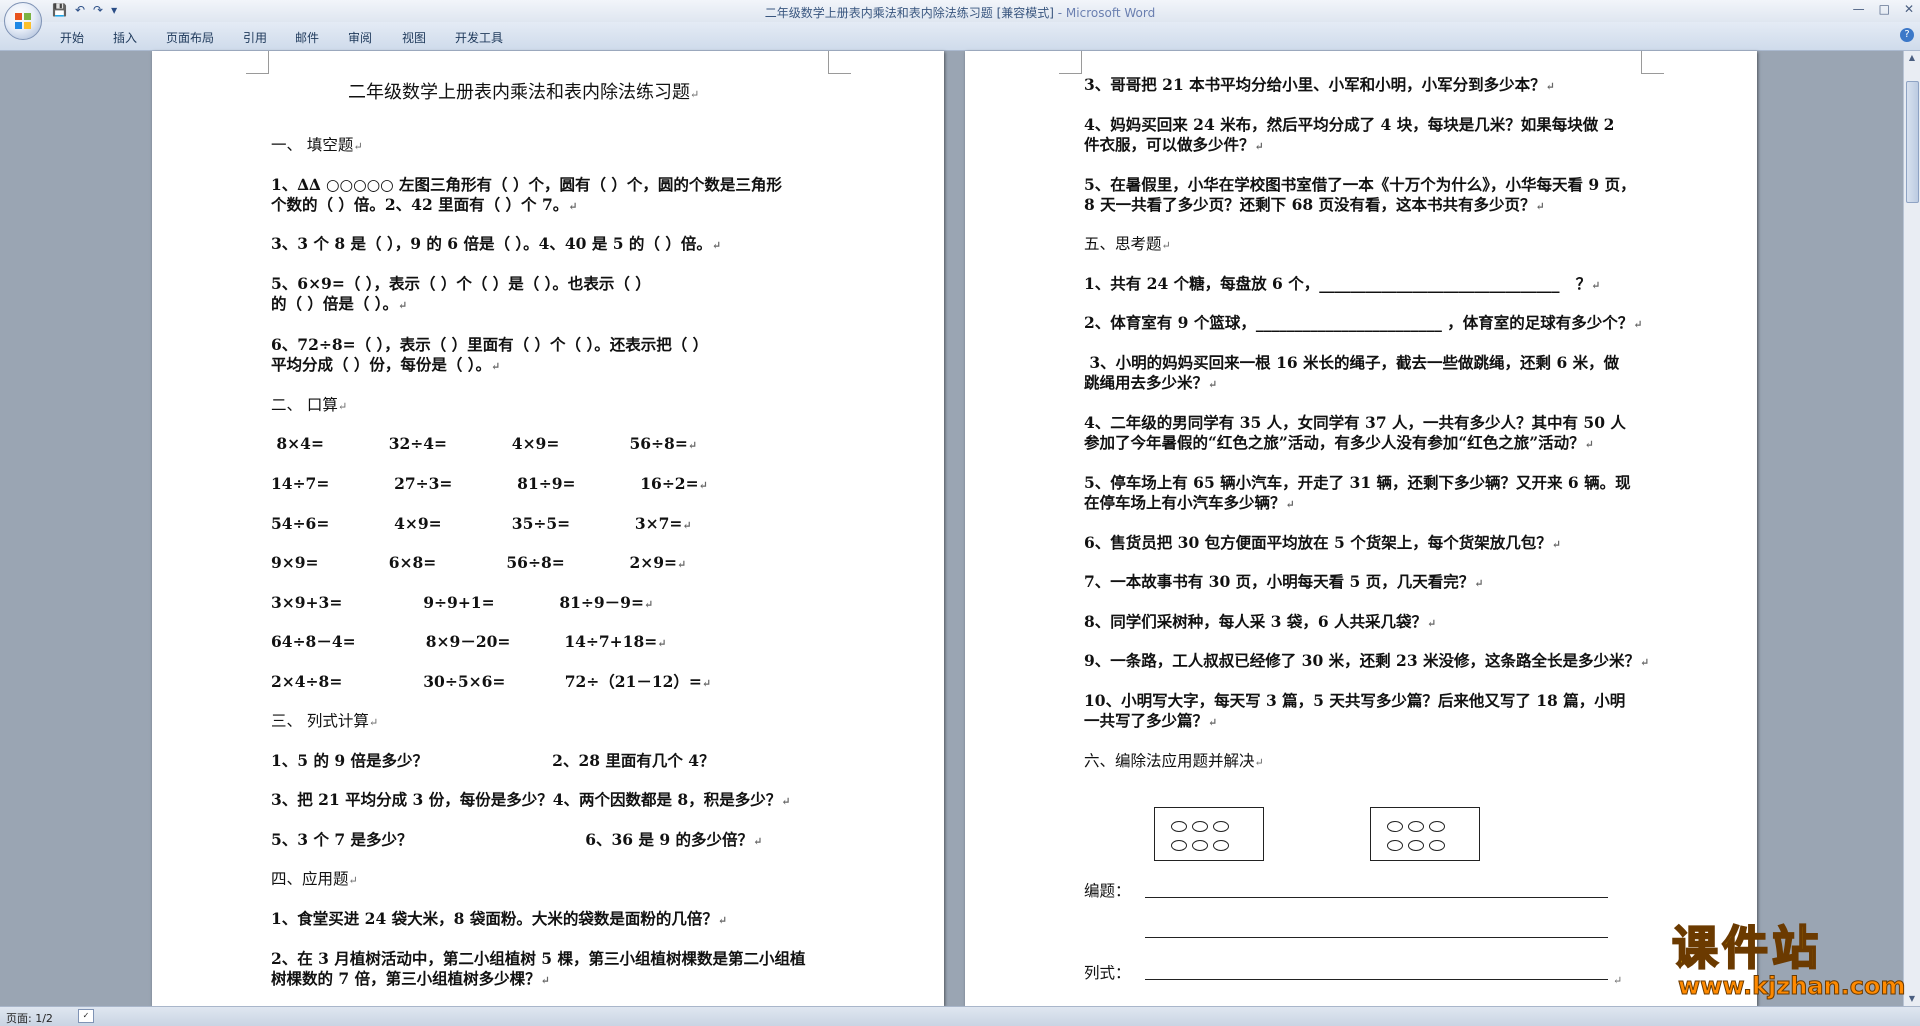 The width and height of the screenshot is (1920, 1026). What do you see at coordinates (524, 92) in the screenshot?
I see `document-heading: 二年级数学上册表内乘法和表内除法练习题↵` at bounding box center [524, 92].